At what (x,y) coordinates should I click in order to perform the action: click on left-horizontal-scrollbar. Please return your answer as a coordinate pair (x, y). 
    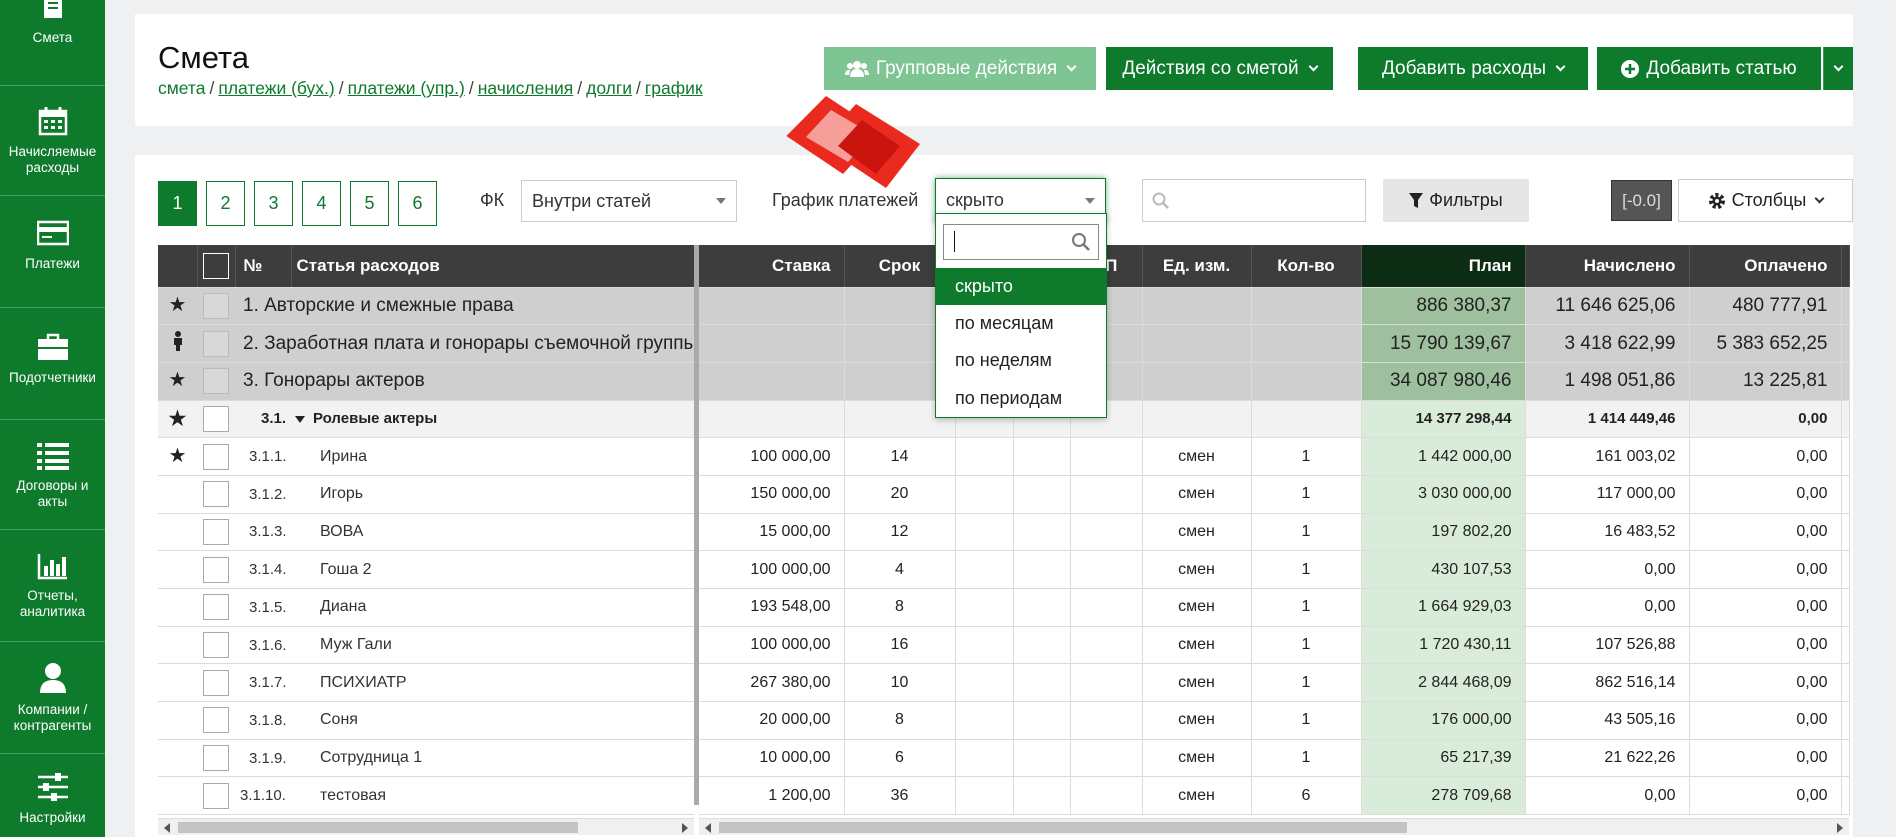
    Looking at the image, I should click on (426, 826).